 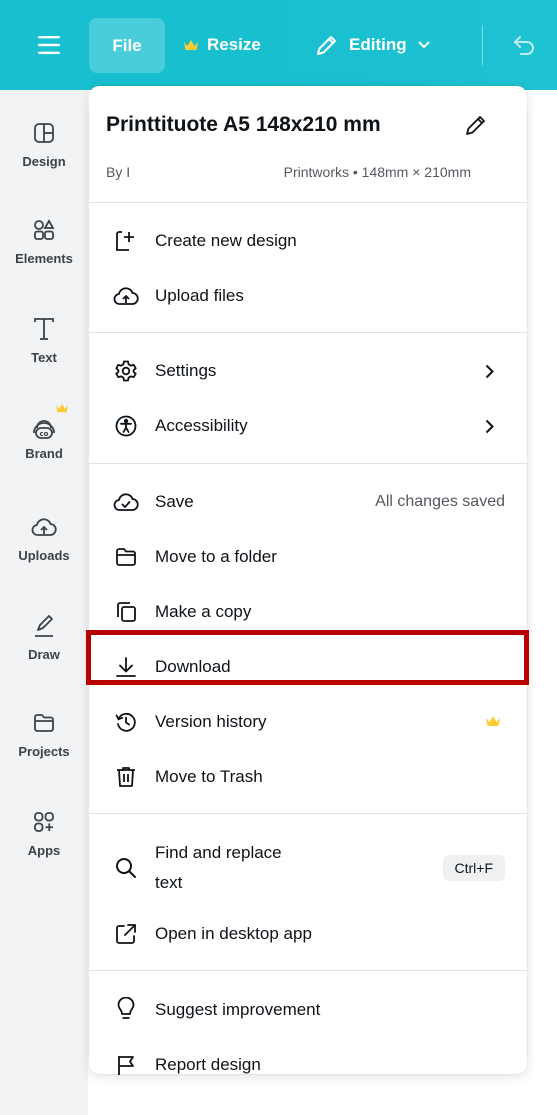 I want to click on sidebar-item-brand: co Brand, so click(x=44, y=432).